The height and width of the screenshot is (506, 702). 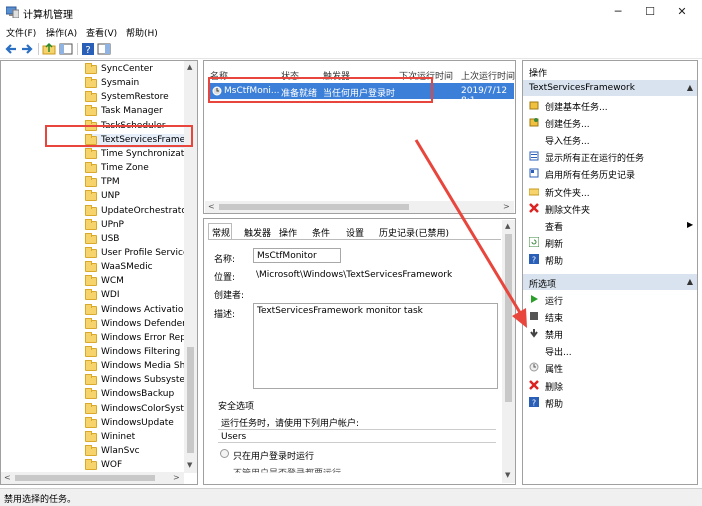 What do you see at coordinates (355, 232) in the screenshot?
I see `tab-settings: 设置` at bounding box center [355, 232].